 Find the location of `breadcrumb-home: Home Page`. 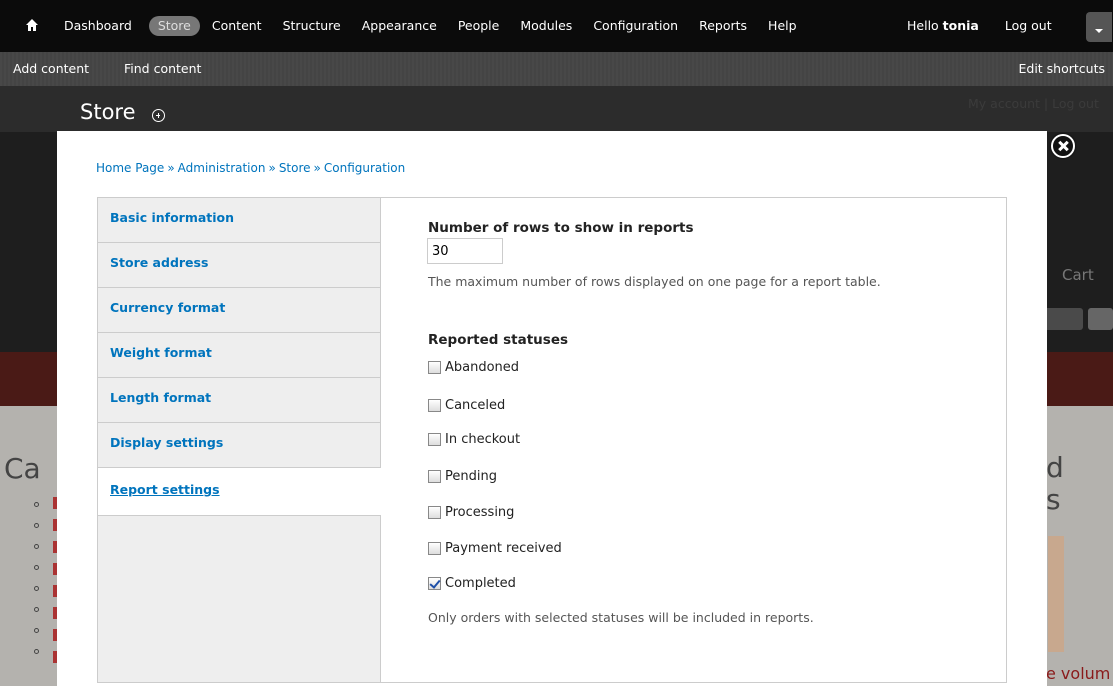

breadcrumb-home: Home Page is located at coordinates (130, 168).